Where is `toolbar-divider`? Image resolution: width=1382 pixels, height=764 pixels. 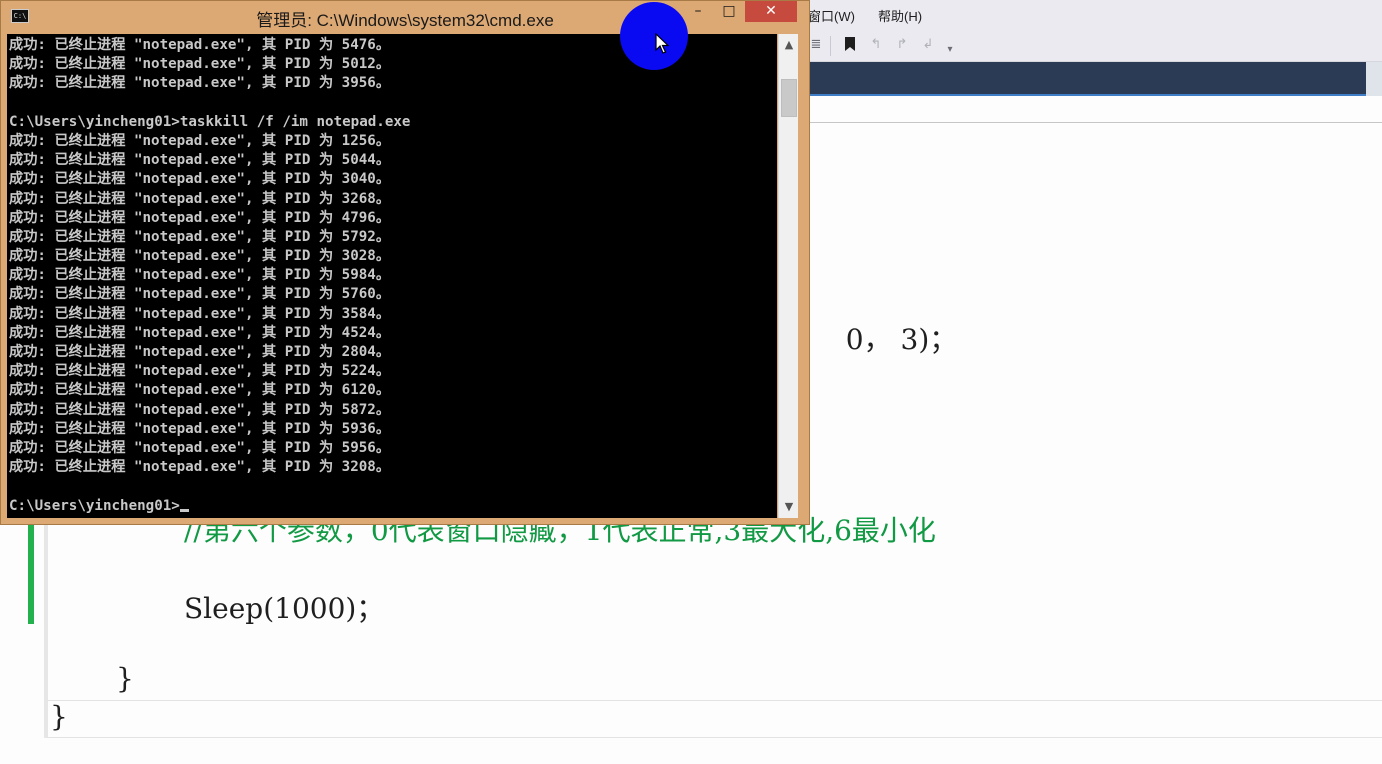
toolbar-divider is located at coordinates (830, 46).